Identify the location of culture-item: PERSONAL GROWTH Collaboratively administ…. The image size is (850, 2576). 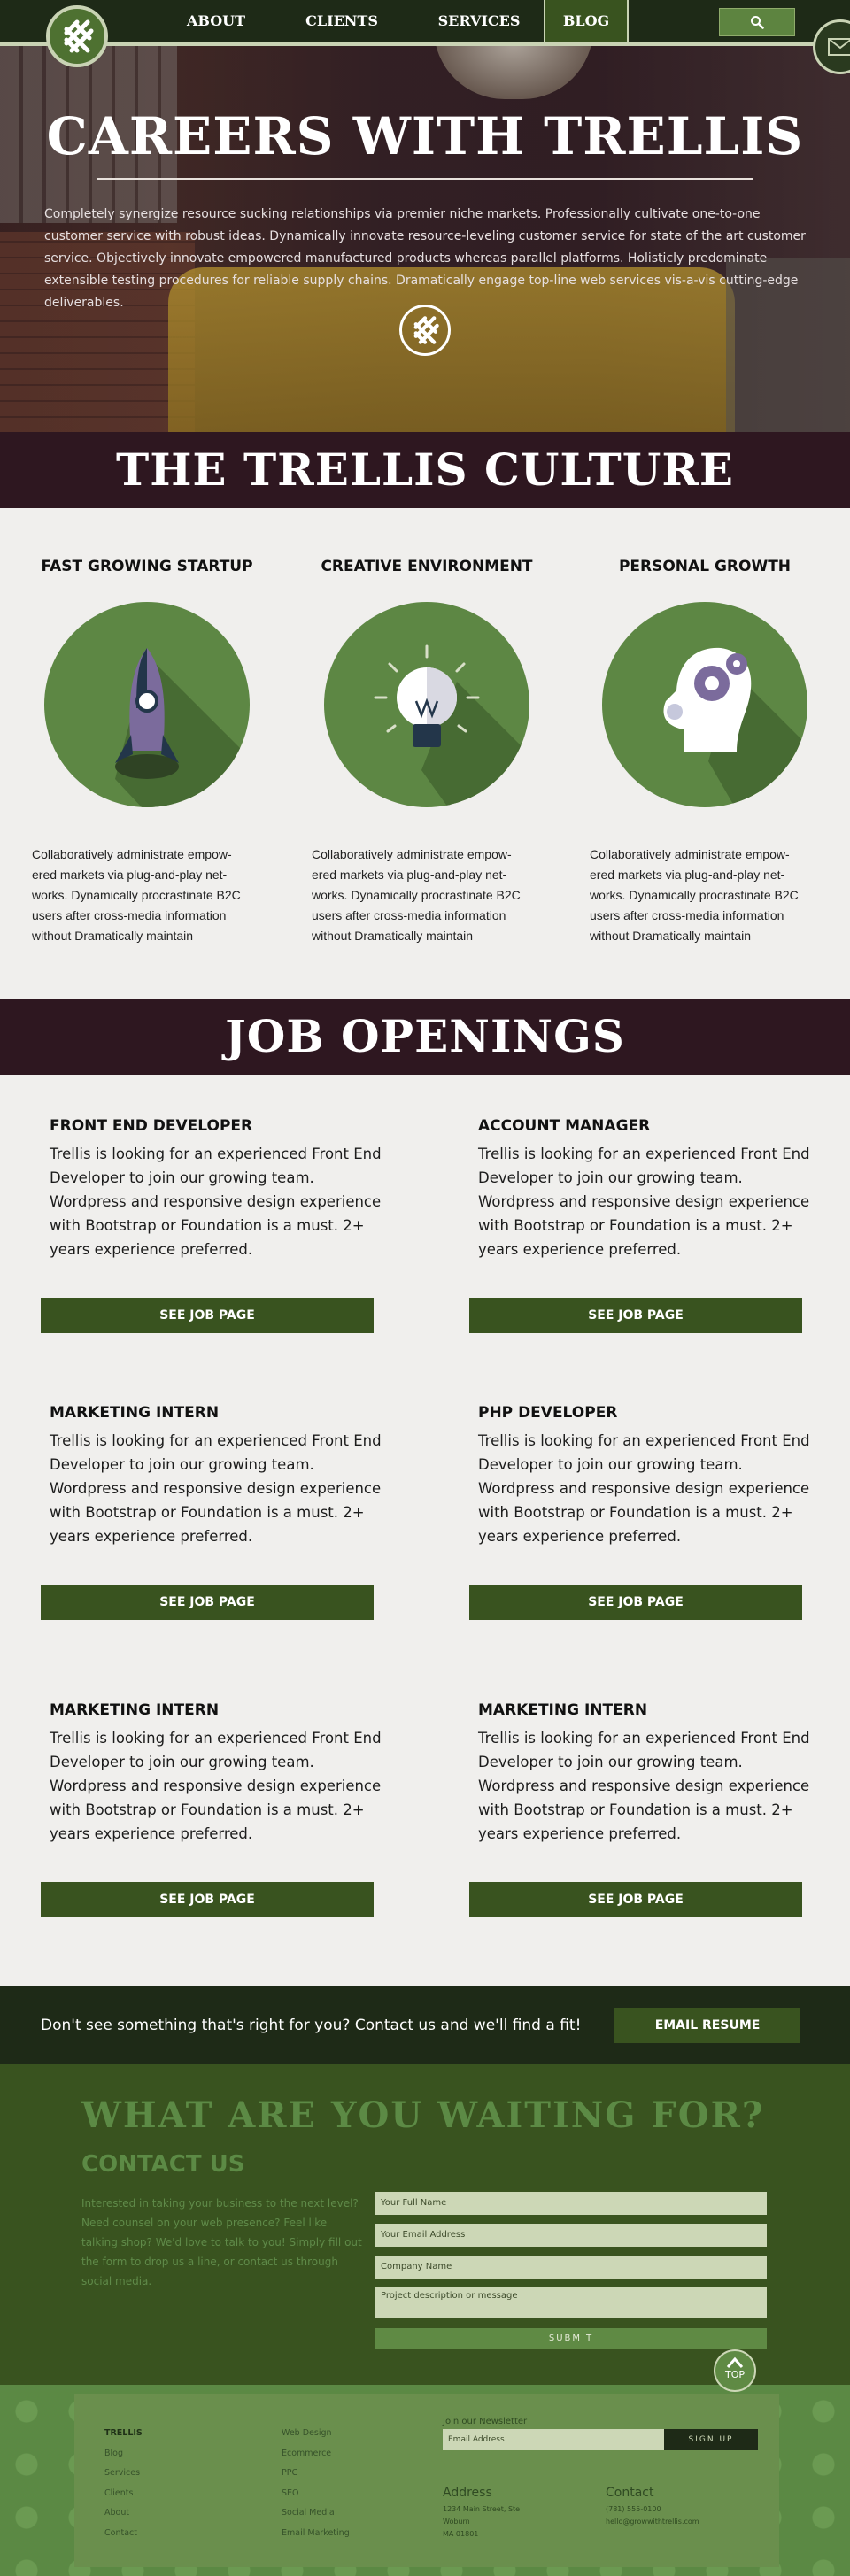
(705, 752).